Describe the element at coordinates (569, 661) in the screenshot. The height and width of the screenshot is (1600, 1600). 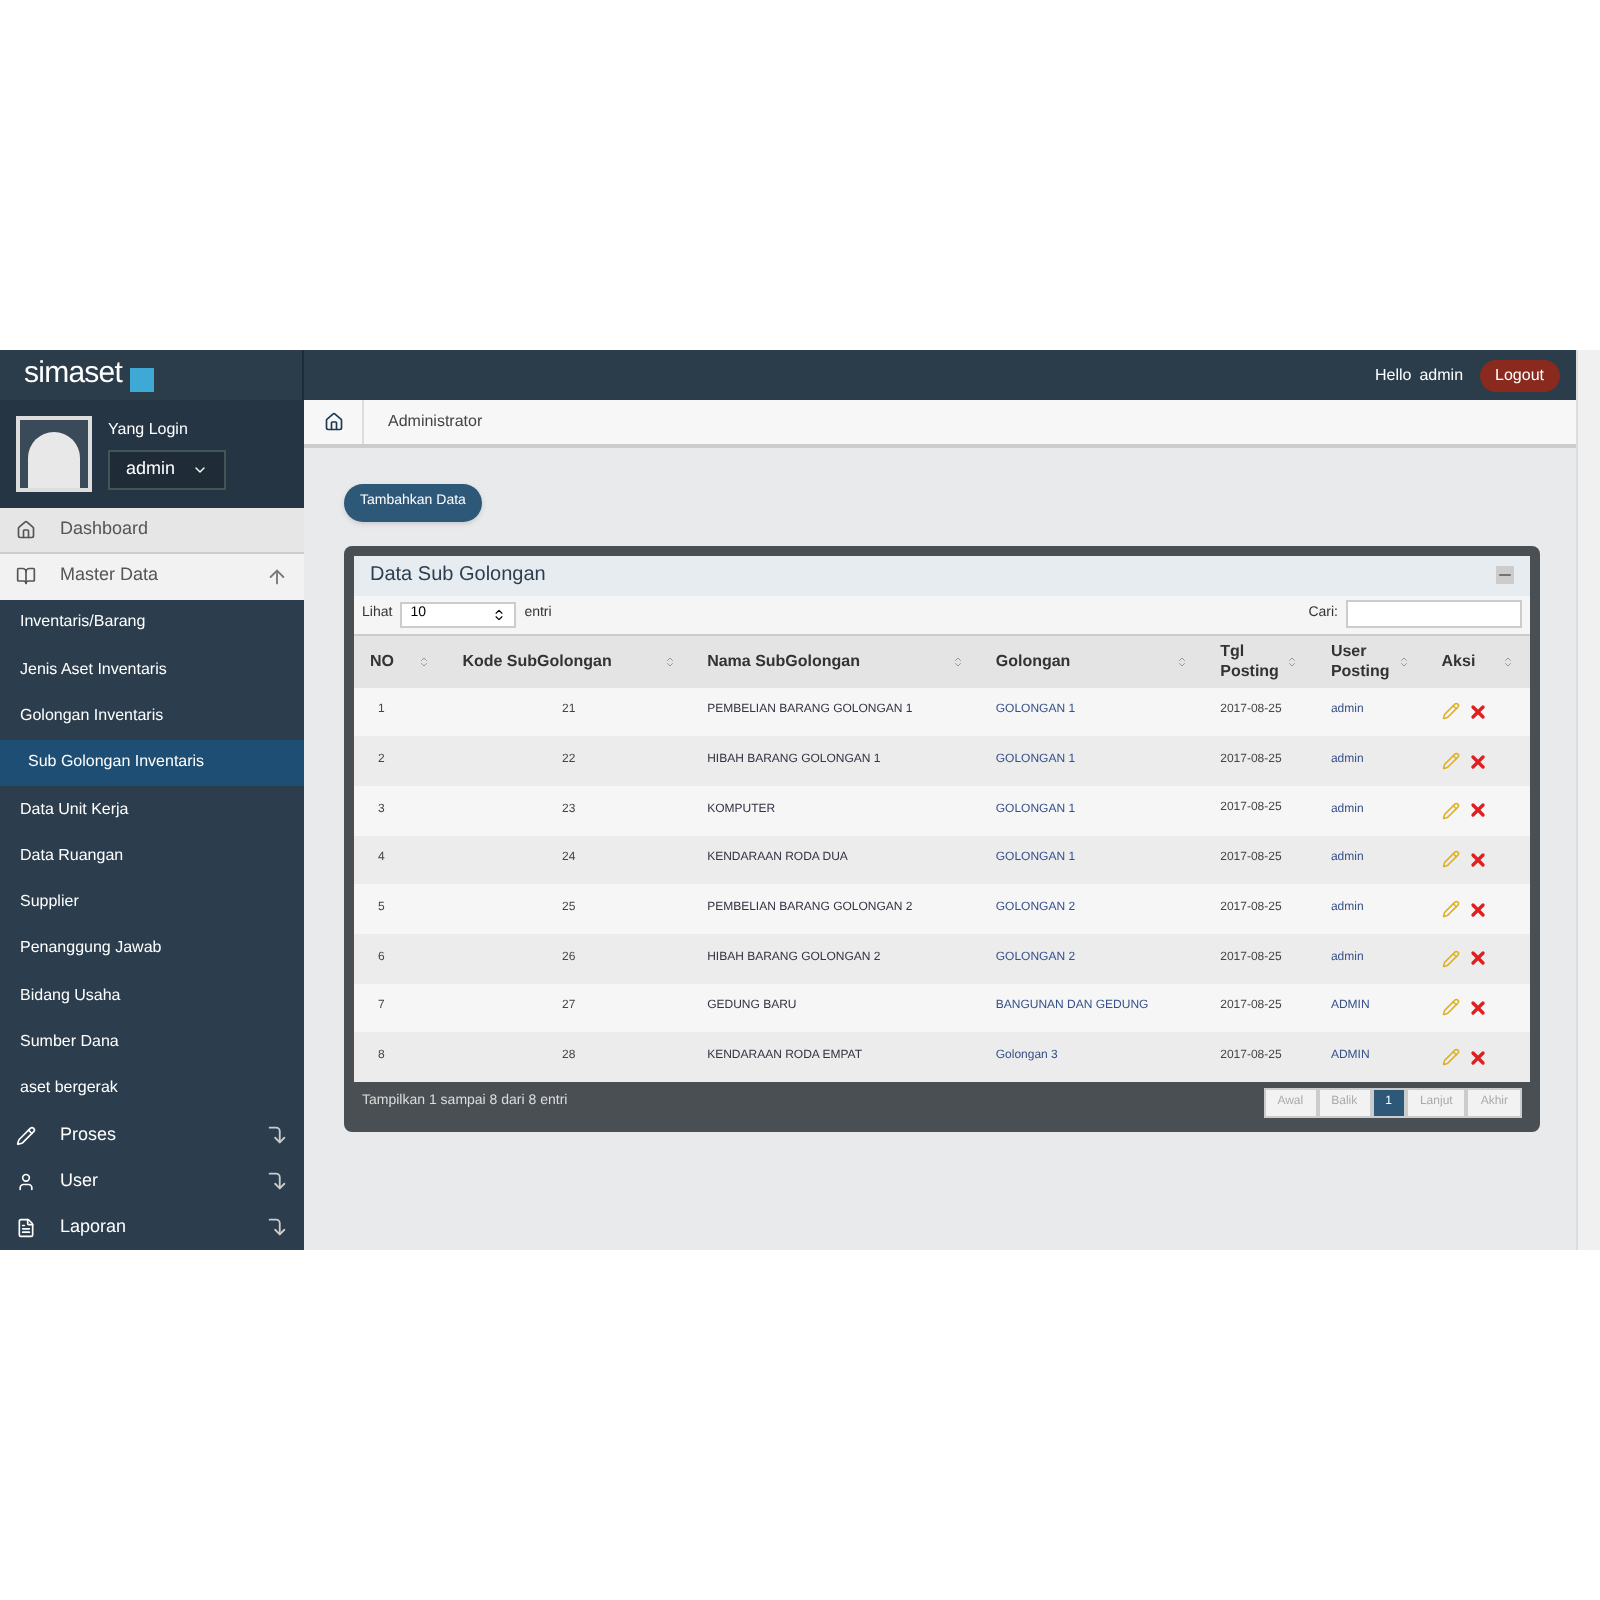
I see `column-header: Kode SubGolongan` at that location.